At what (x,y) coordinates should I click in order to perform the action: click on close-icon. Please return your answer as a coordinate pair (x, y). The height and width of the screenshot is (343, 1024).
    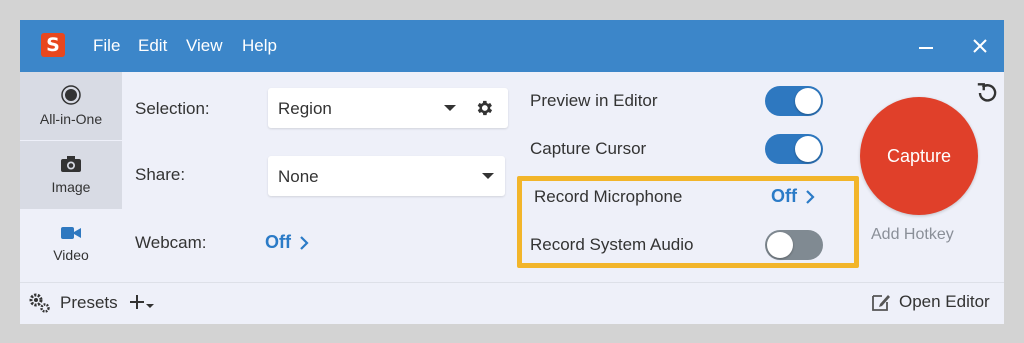
    Looking at the image, I should click on (980, 46).